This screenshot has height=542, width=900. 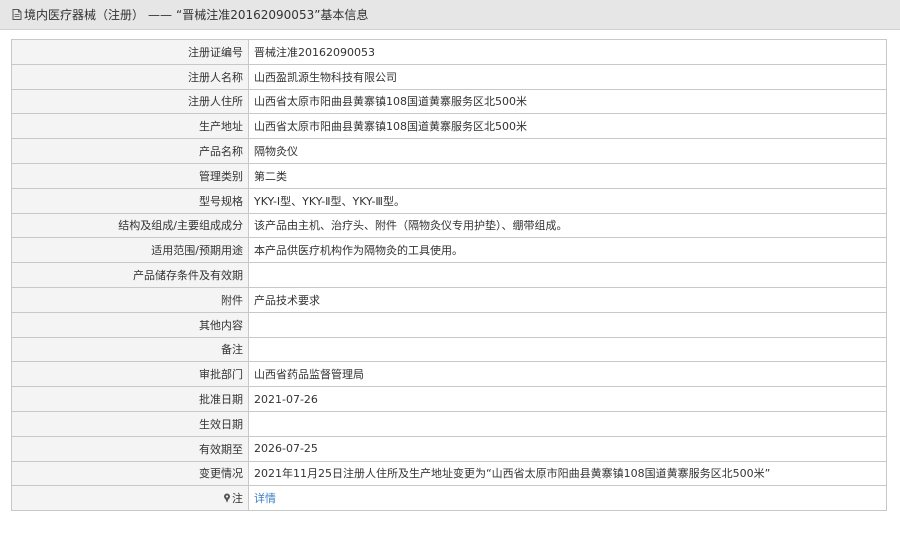 I want to click on table-row: 其他内容, so click(x=449, y=324).